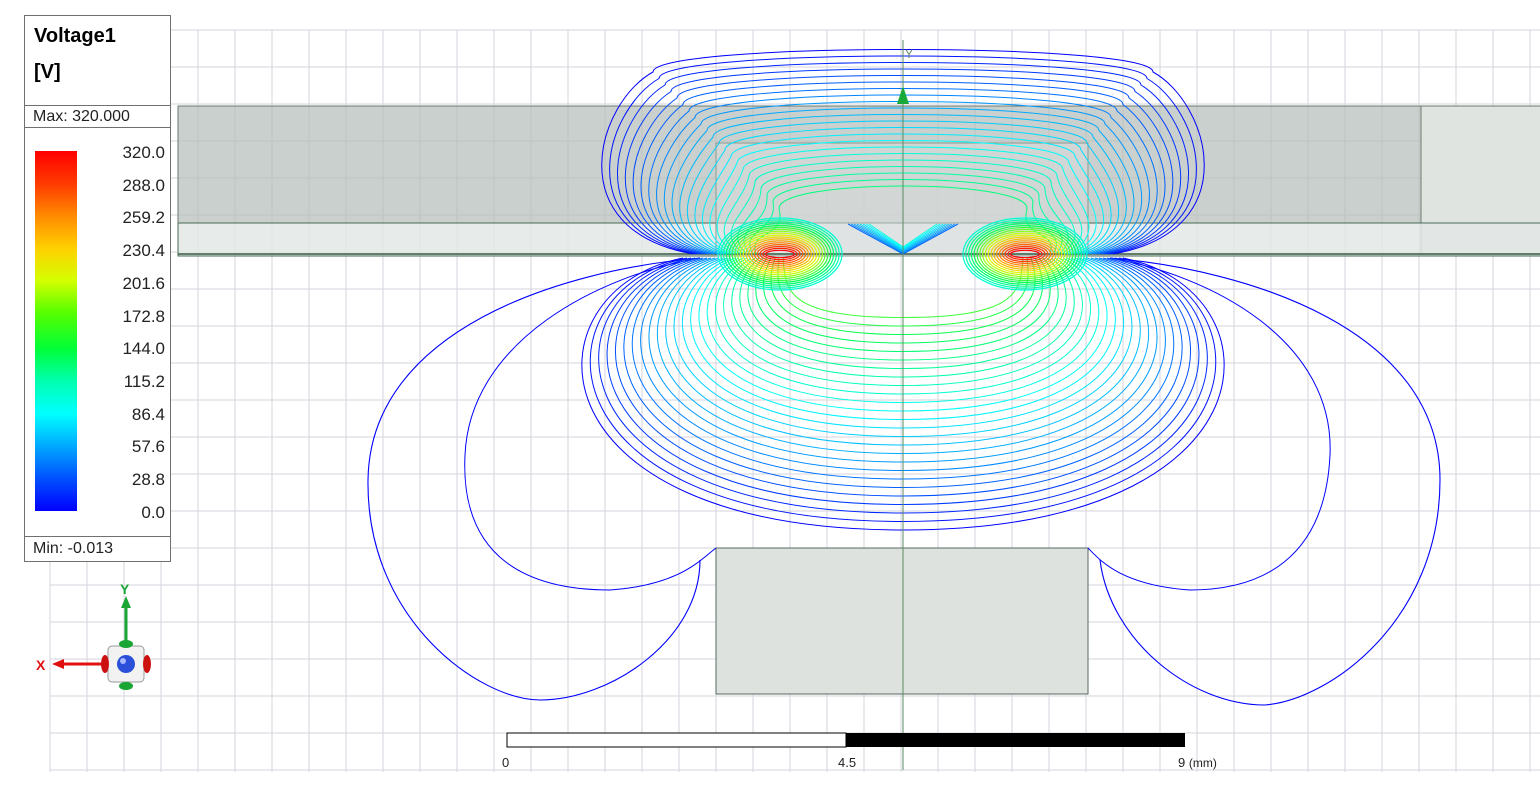  I want to click on triad-y-label: Y, so click(125, 589).